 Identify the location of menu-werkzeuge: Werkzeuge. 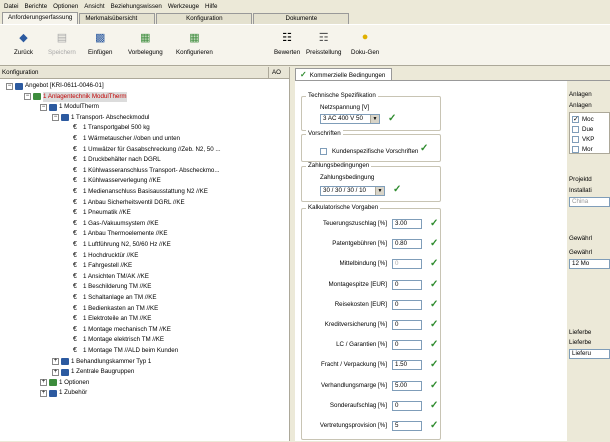
(183, 6).